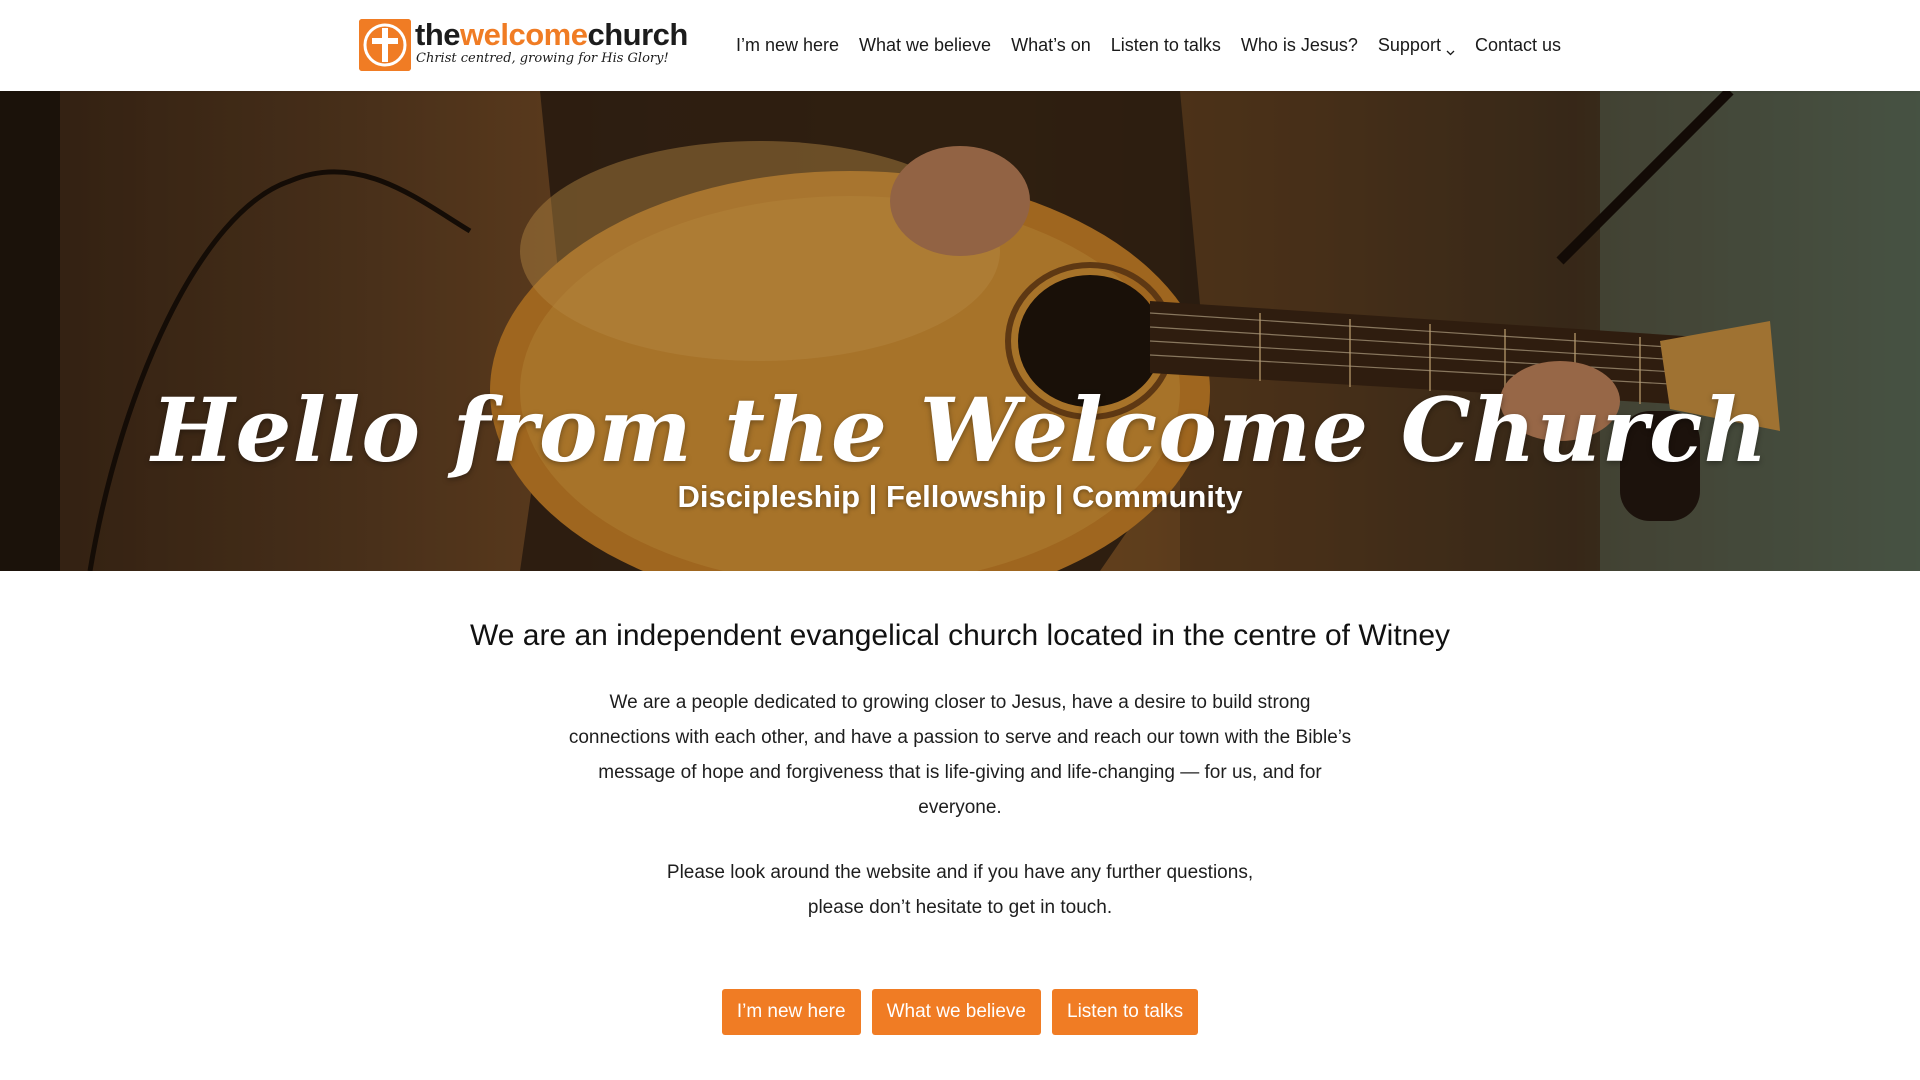 The height and width of the screenshot is (1080, 1920). I want to click on nav-item-who-is-jesus: Who is Jesus?, so click(1299, 45).